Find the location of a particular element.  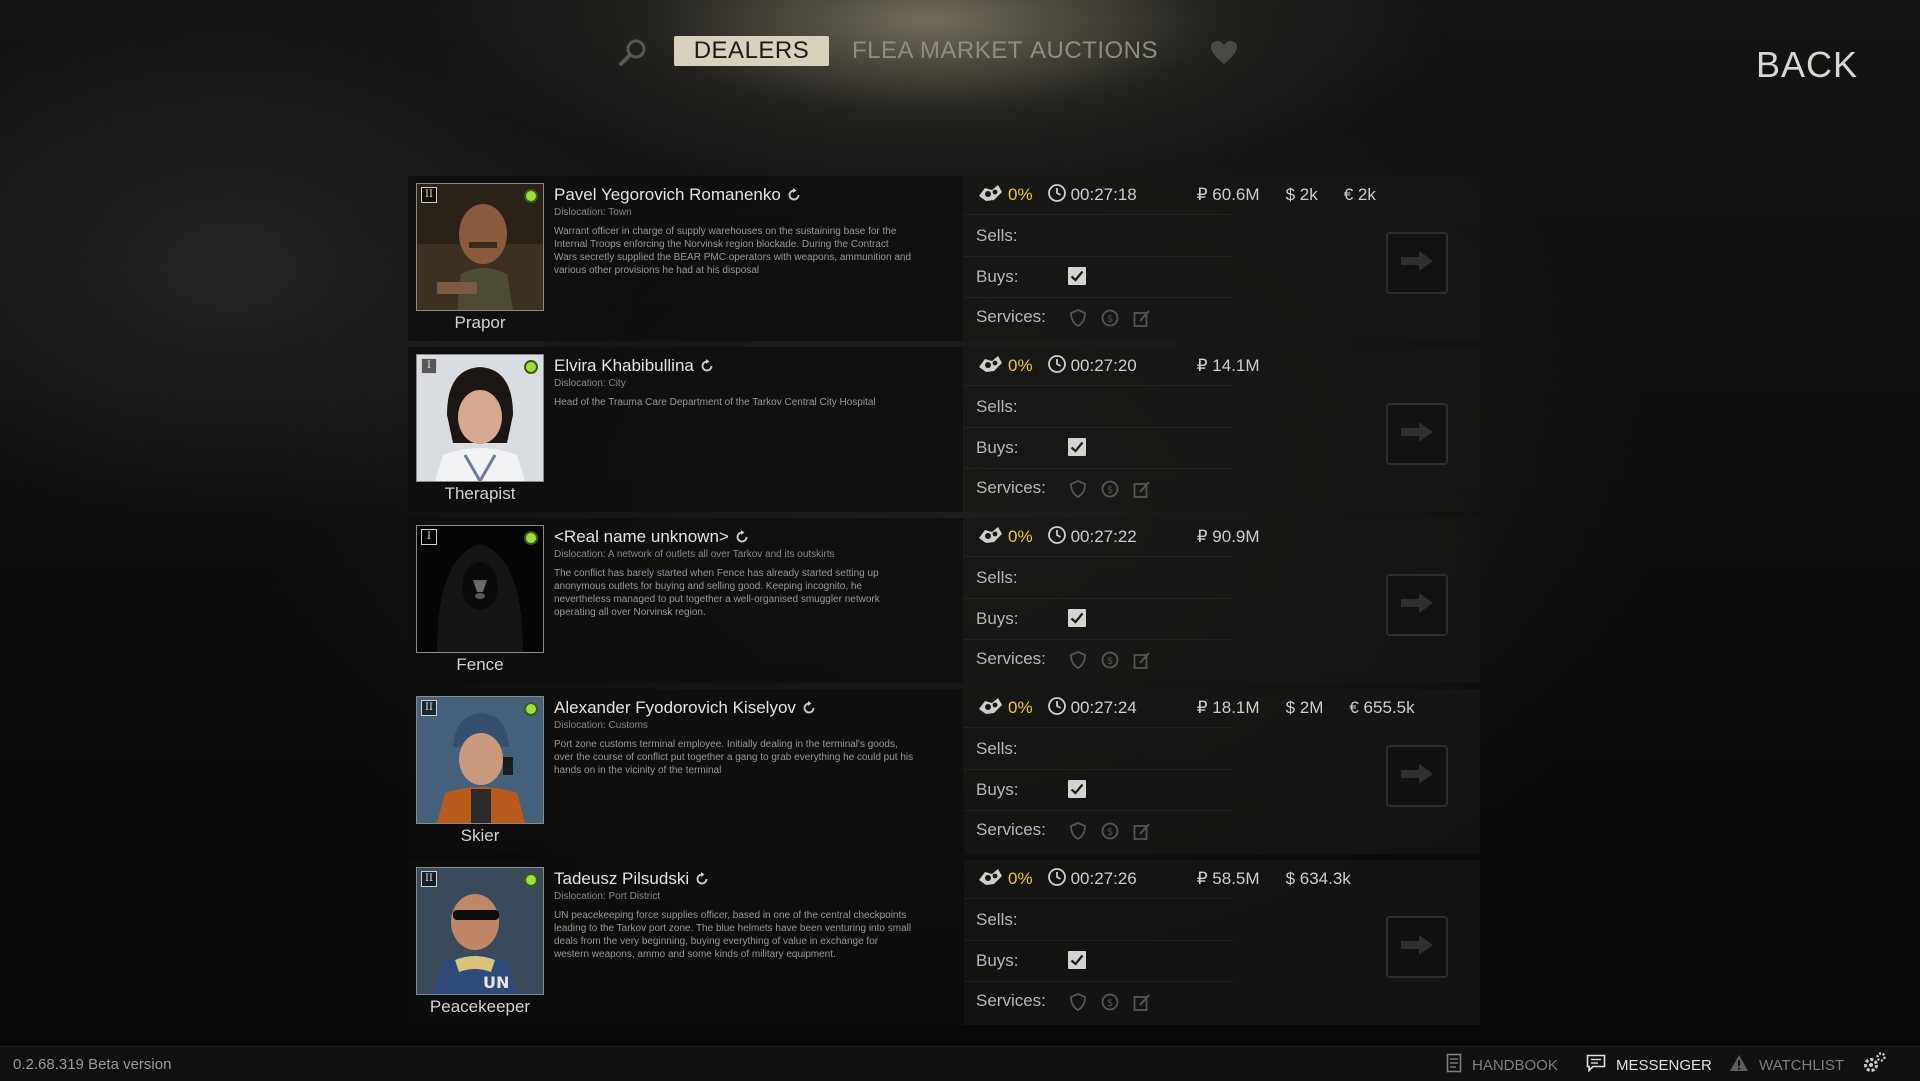

trader-portrait: UN II is located at coordinates (480, 931).